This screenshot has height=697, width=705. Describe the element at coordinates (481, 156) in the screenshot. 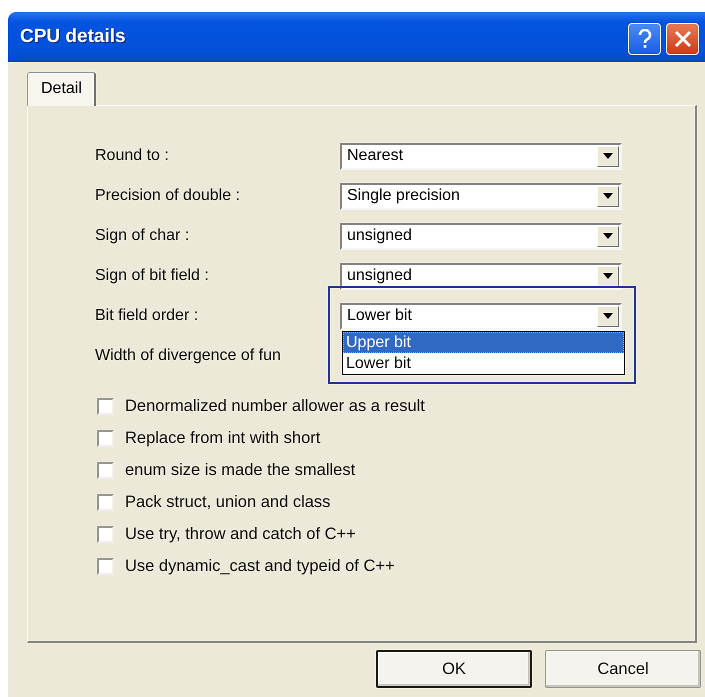

I see `dropdown: Nearest` at that location.